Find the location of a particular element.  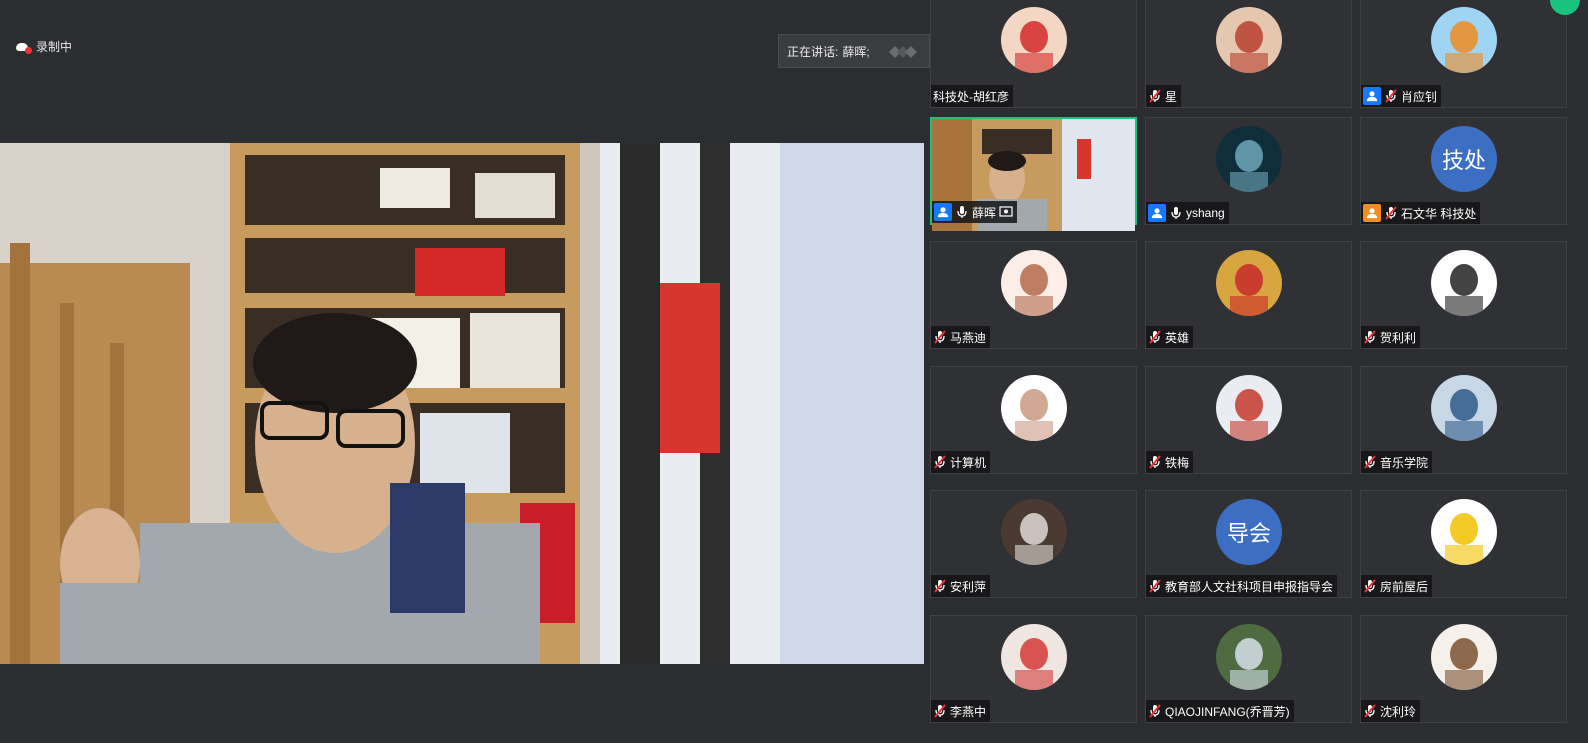

participant-name: 安利萍 is located at coordinates (968, 586).